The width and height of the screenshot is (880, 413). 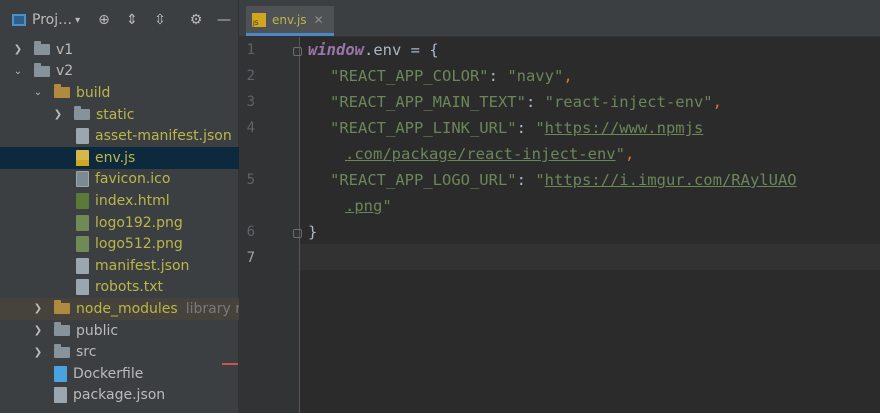 What do you see at coordinates (65, 49) in the screenshot?
I see `tree-item-label: v1` at bounding box center [65, 49].